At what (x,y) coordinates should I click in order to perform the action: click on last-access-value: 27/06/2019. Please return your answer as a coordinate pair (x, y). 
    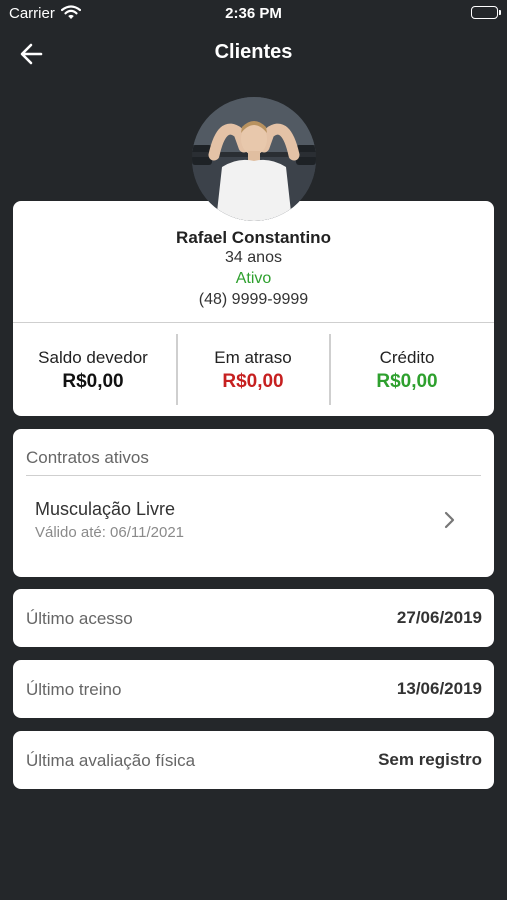
    Looking at the image, I should click on (439, 617).